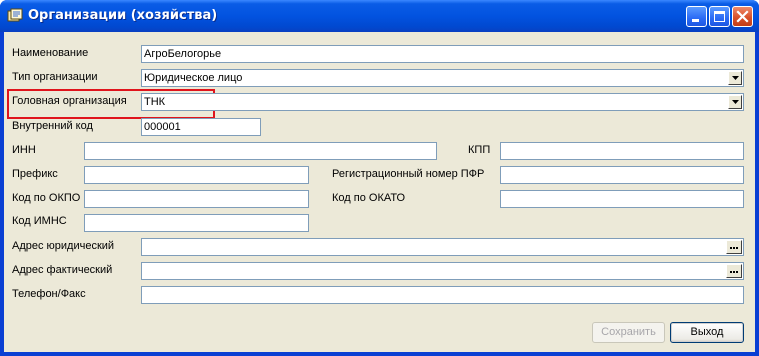 The width and height of the screenshot is (759, 356). I want to click on actual-address-label: Адрес фактический, so click(62, 270).